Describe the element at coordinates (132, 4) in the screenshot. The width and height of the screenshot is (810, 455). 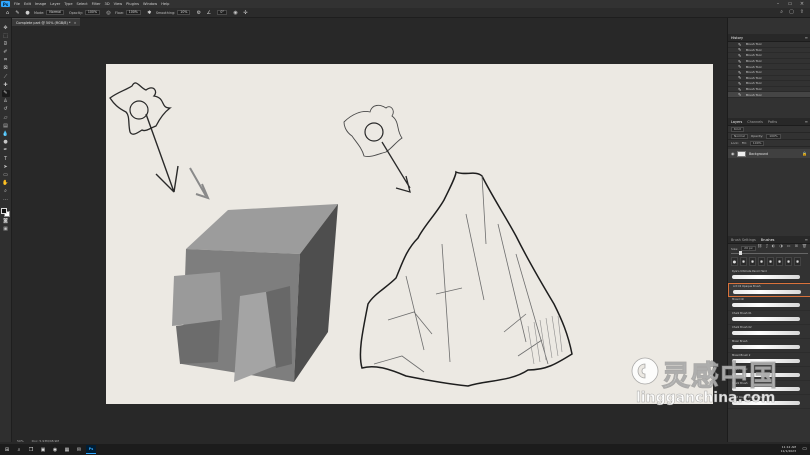
I see `menu-plugins: Plugins` at that location.